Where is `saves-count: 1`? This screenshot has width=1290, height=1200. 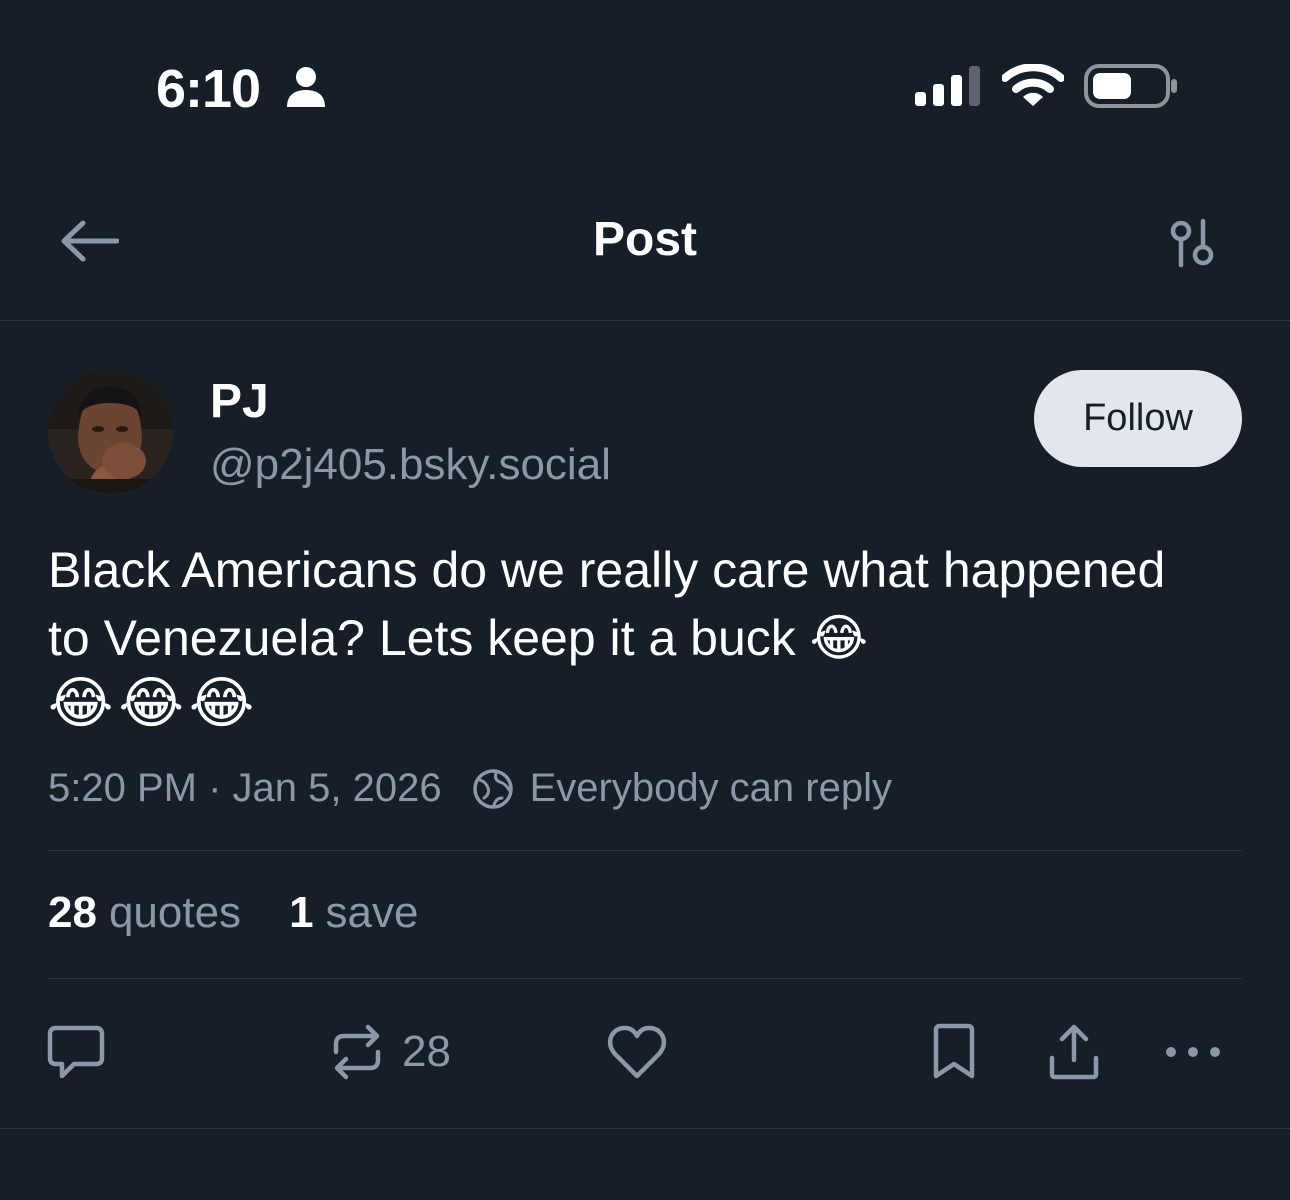 saves-count: 1 is located at coordinates (301, 912).